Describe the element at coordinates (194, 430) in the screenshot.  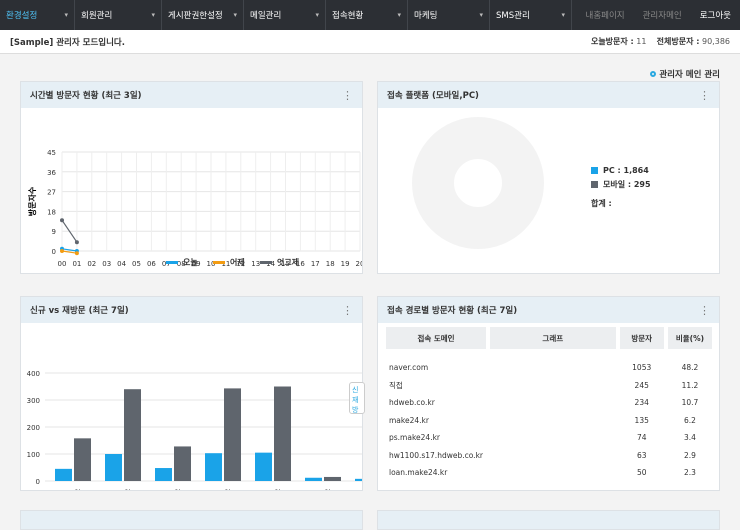
I see `new-vs-return-bar-chart: 0 100 200 300 400 01일 02일 03일 04일 05일 06일` at that location.